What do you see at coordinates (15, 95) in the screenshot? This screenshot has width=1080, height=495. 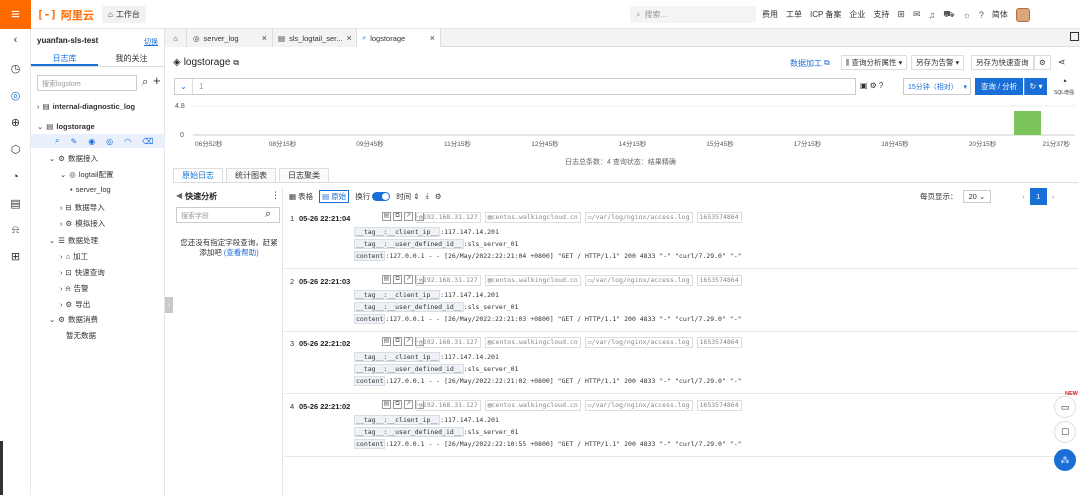 I see `log-search-icon: ◎` at bounding box center [15, 95].